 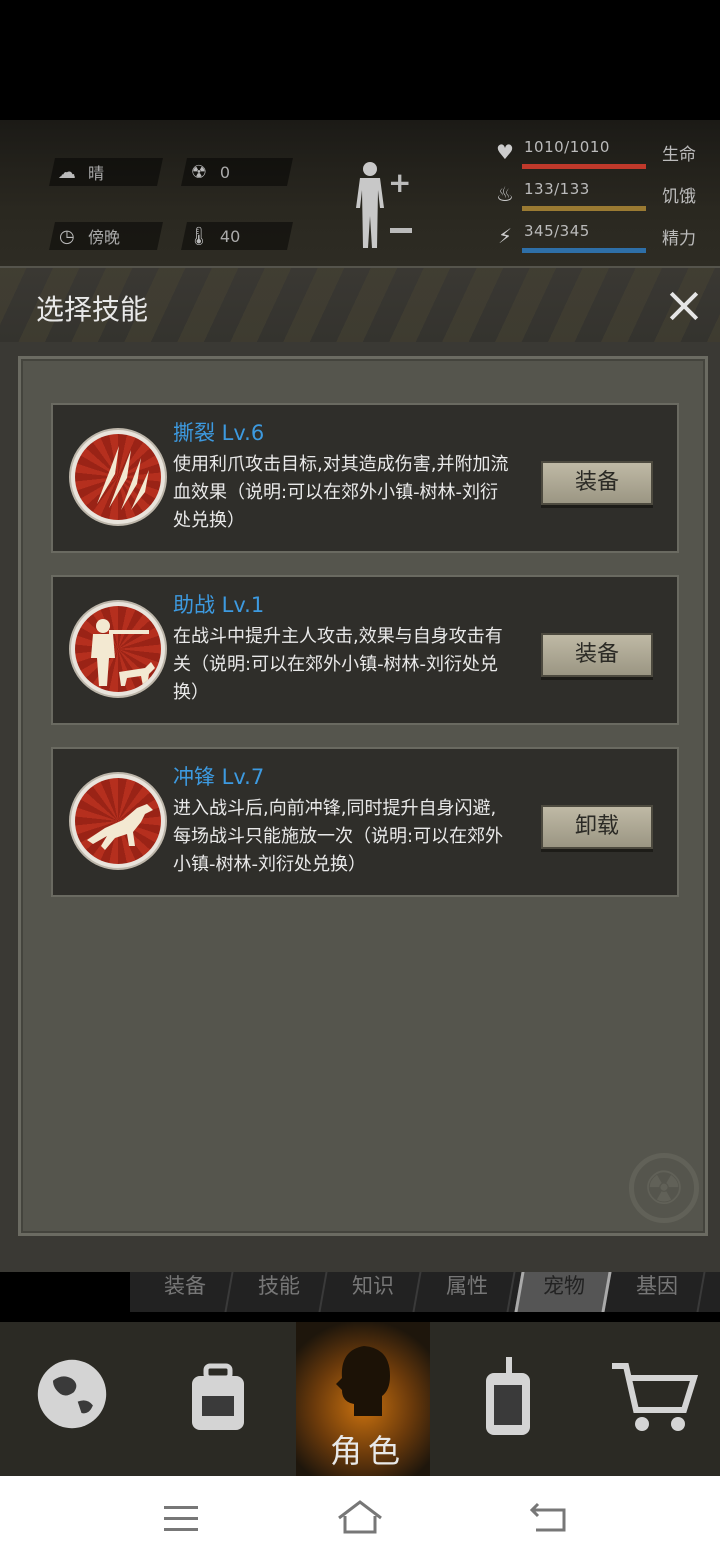 I want to click on system-nav-bar, so click(x=360, y=1518).